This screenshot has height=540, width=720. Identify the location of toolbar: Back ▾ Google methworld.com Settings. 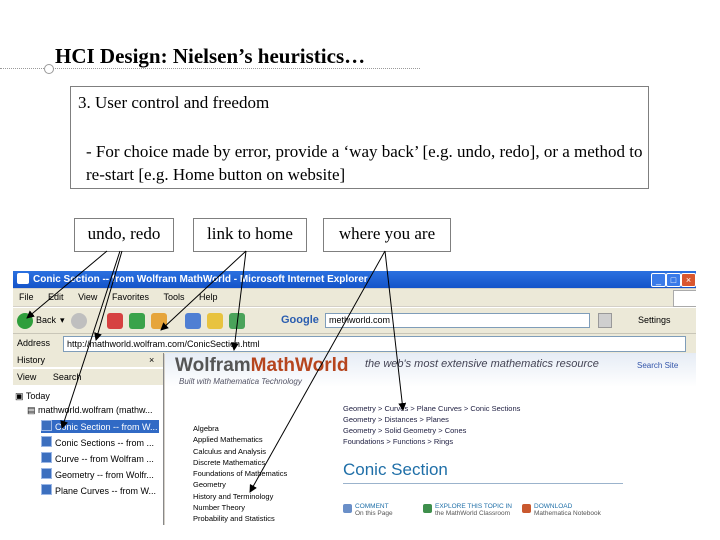
(354, 320).